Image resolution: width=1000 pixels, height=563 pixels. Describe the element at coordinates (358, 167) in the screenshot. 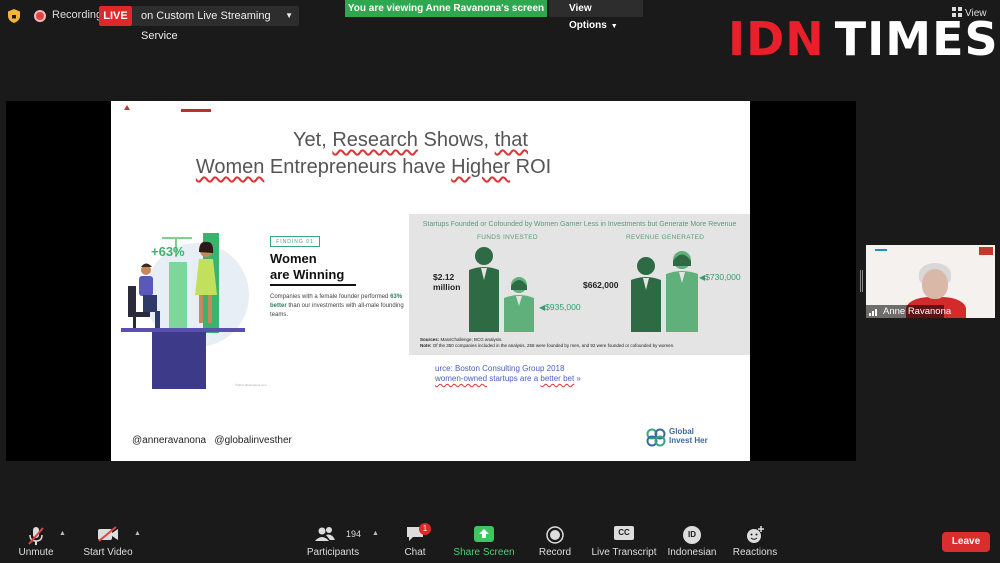

I see `title-text: Entrepreneurs have` at that location.